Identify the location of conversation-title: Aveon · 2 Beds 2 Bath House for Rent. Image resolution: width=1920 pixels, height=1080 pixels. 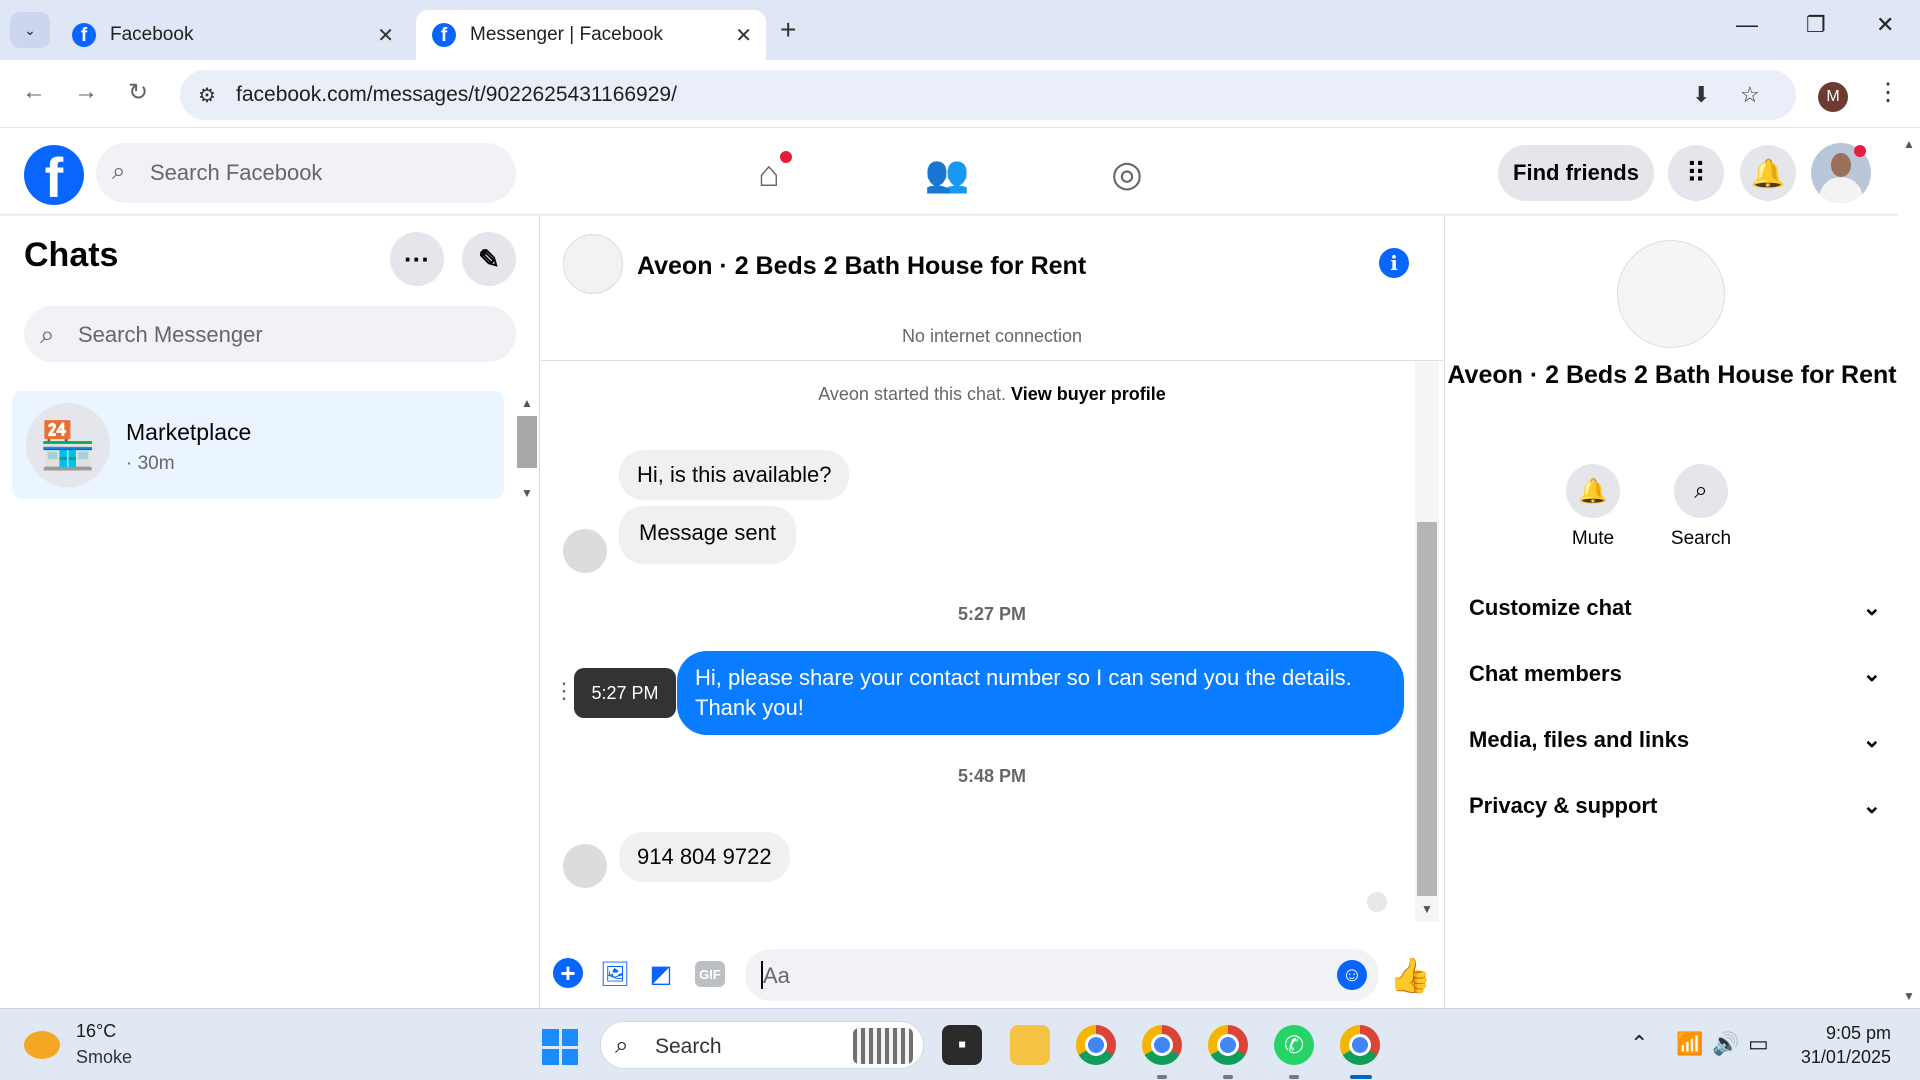
(861, 266).